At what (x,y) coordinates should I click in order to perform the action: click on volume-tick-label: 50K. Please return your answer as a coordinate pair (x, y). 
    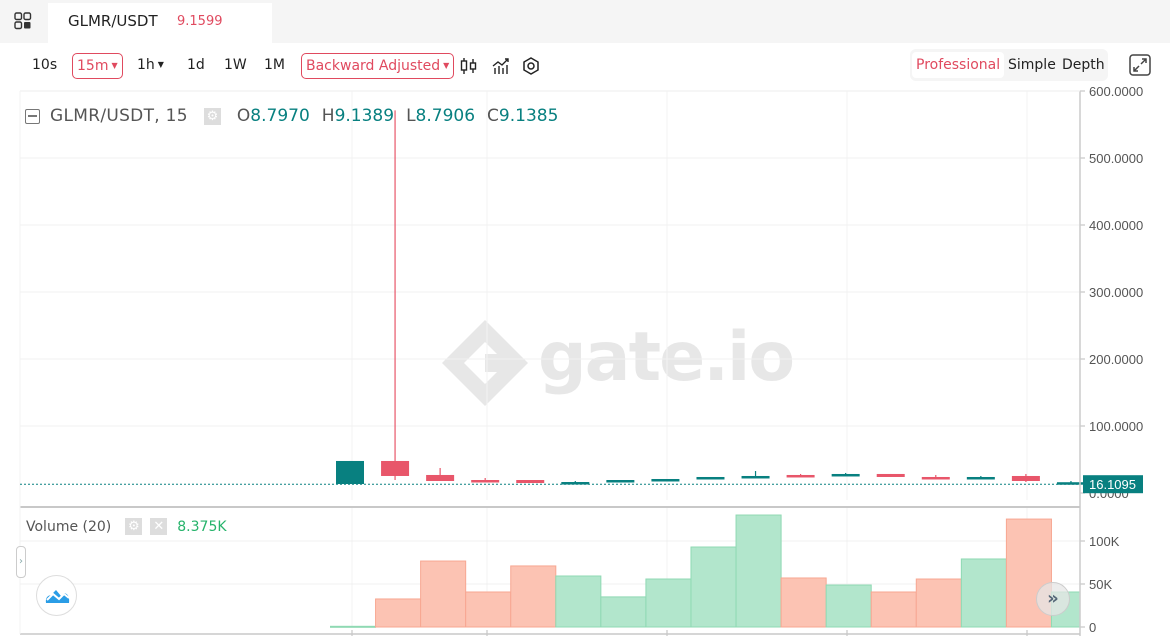
    Looking at the image, I should click on (1100, 584).